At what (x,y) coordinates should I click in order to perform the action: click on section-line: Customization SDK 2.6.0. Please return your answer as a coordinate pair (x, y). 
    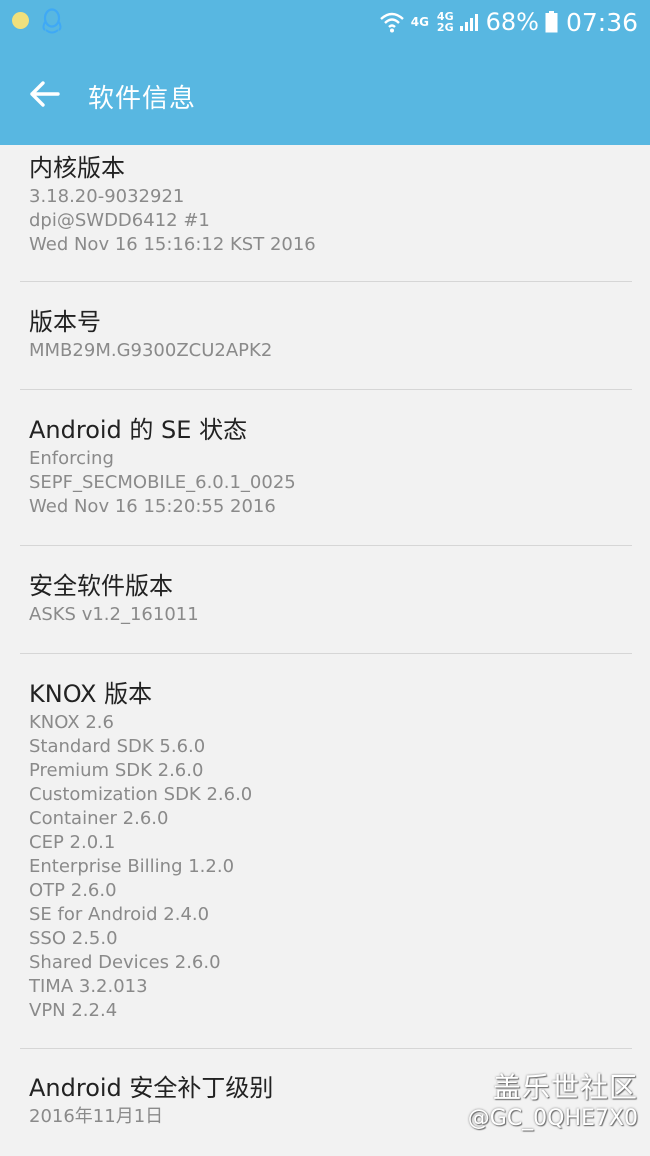
    Looking at the image, I should click on (141, 794).